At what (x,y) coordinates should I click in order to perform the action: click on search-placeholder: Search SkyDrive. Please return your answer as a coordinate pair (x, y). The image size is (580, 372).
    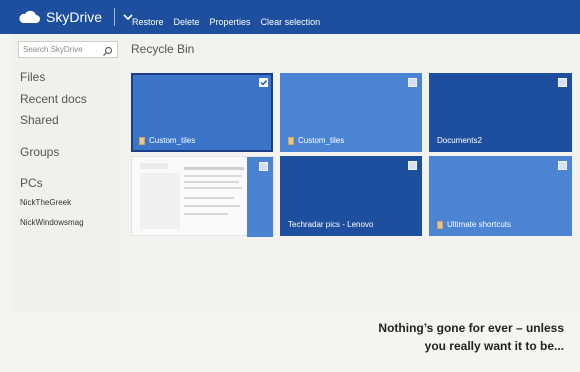
    Looking at the image, I should click on (53, 49).